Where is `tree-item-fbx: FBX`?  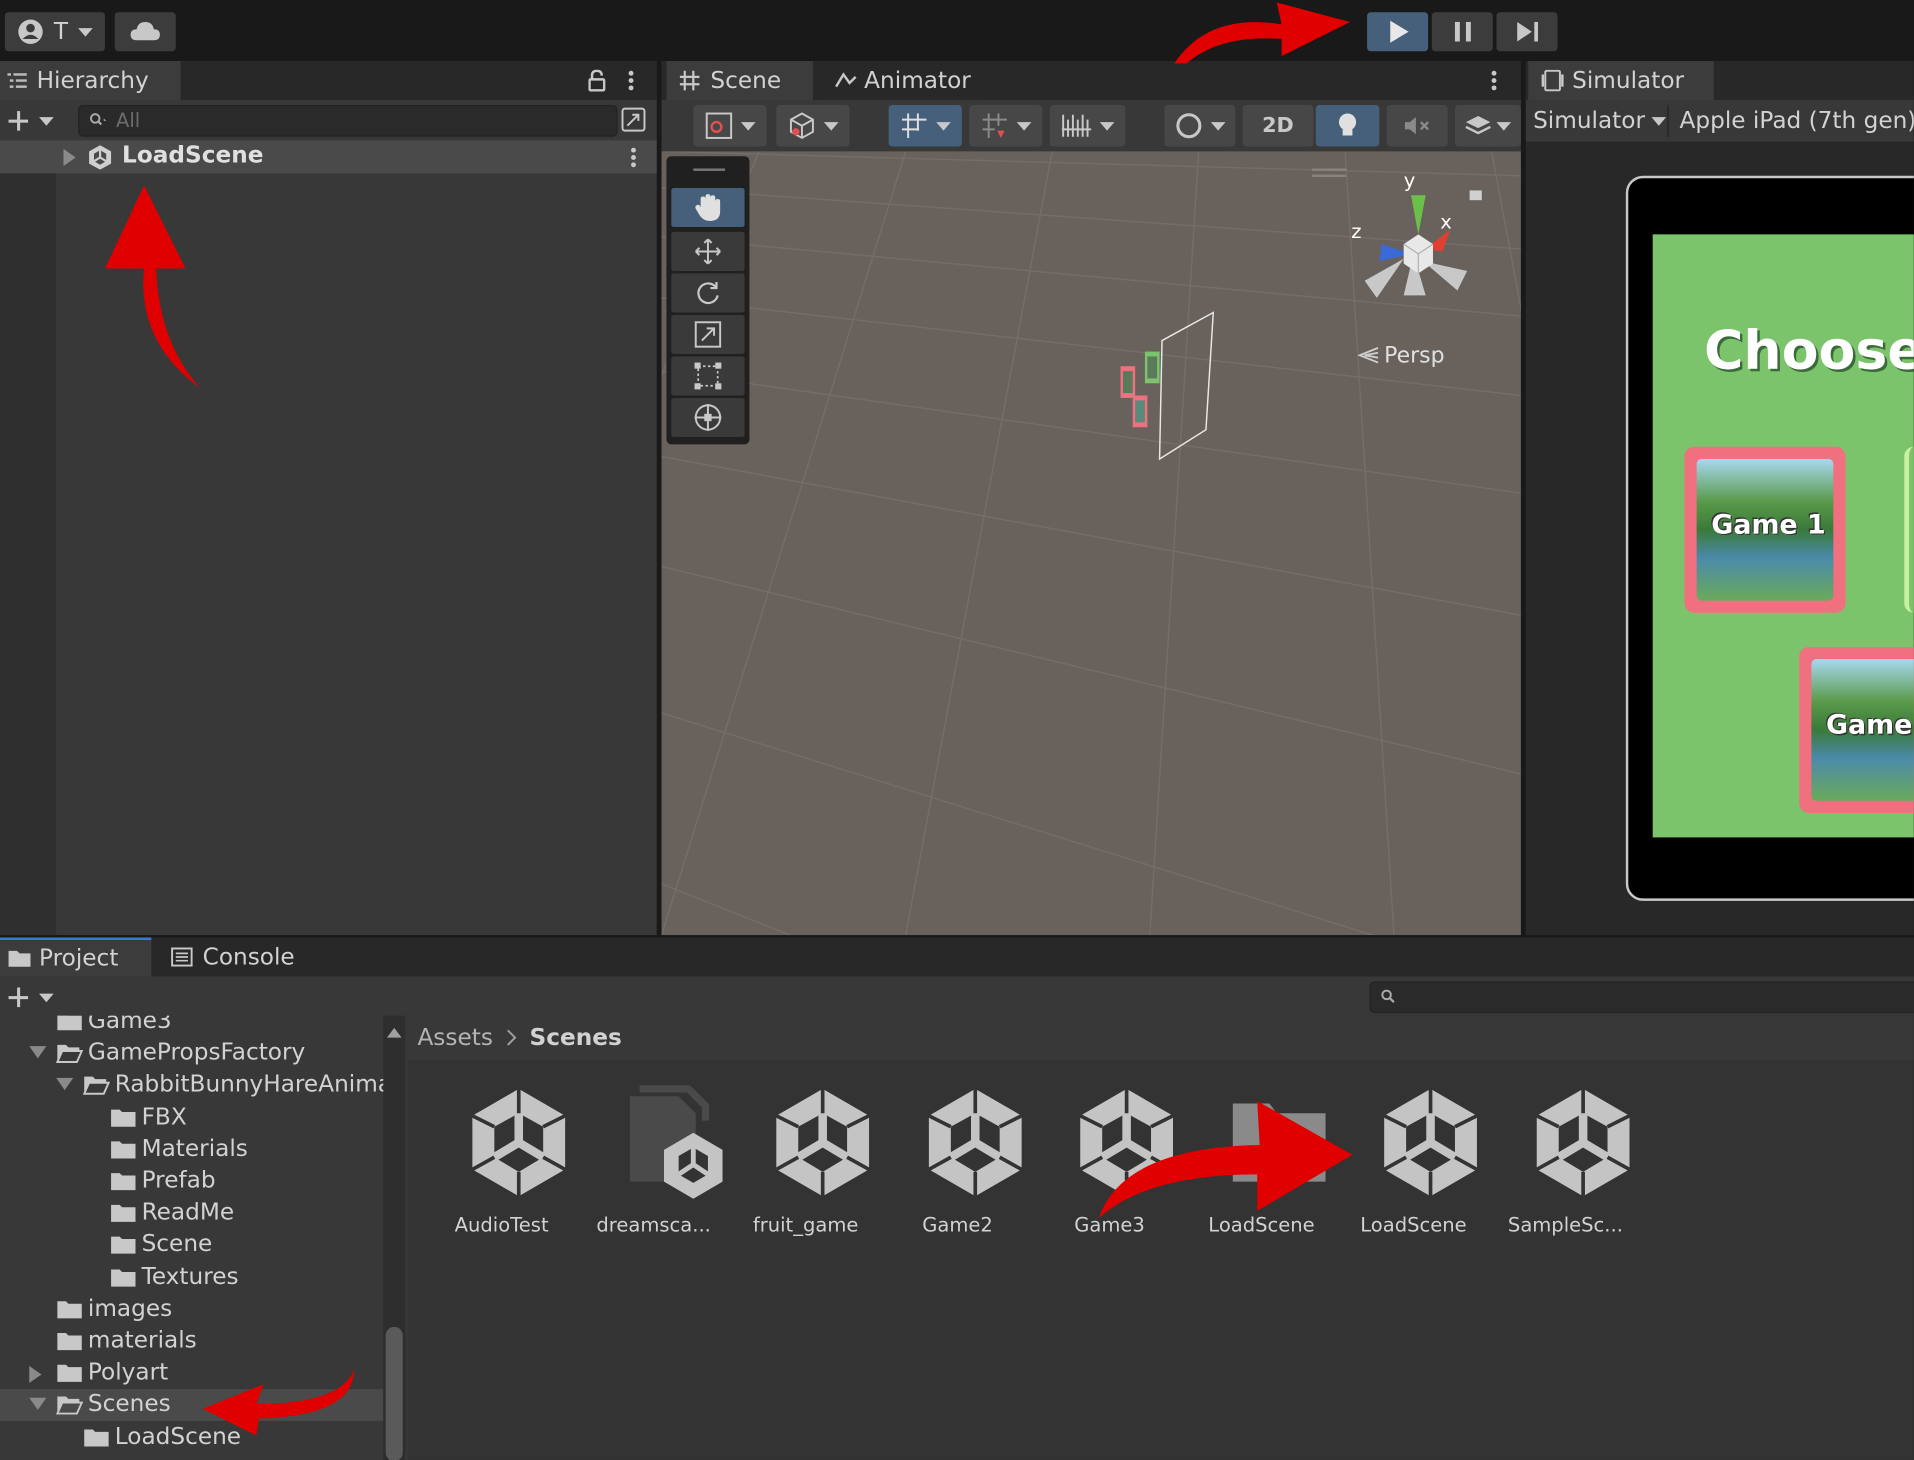
tree-item-fbx: FBX is located at coordinates (191, 1118).